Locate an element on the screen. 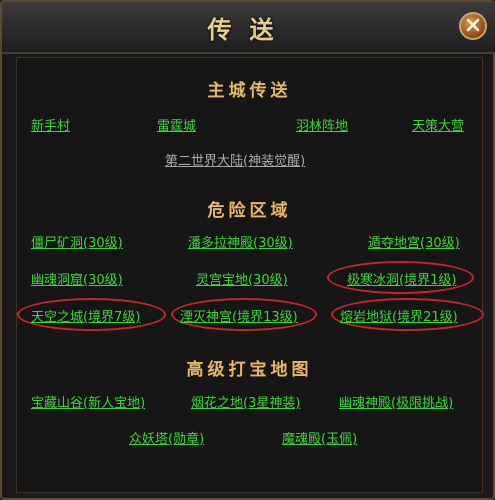 This screenshot has height=500, width=495. link-ghost-cave: 幽魂洞窟(30级) is located at coordinates (77, 278).